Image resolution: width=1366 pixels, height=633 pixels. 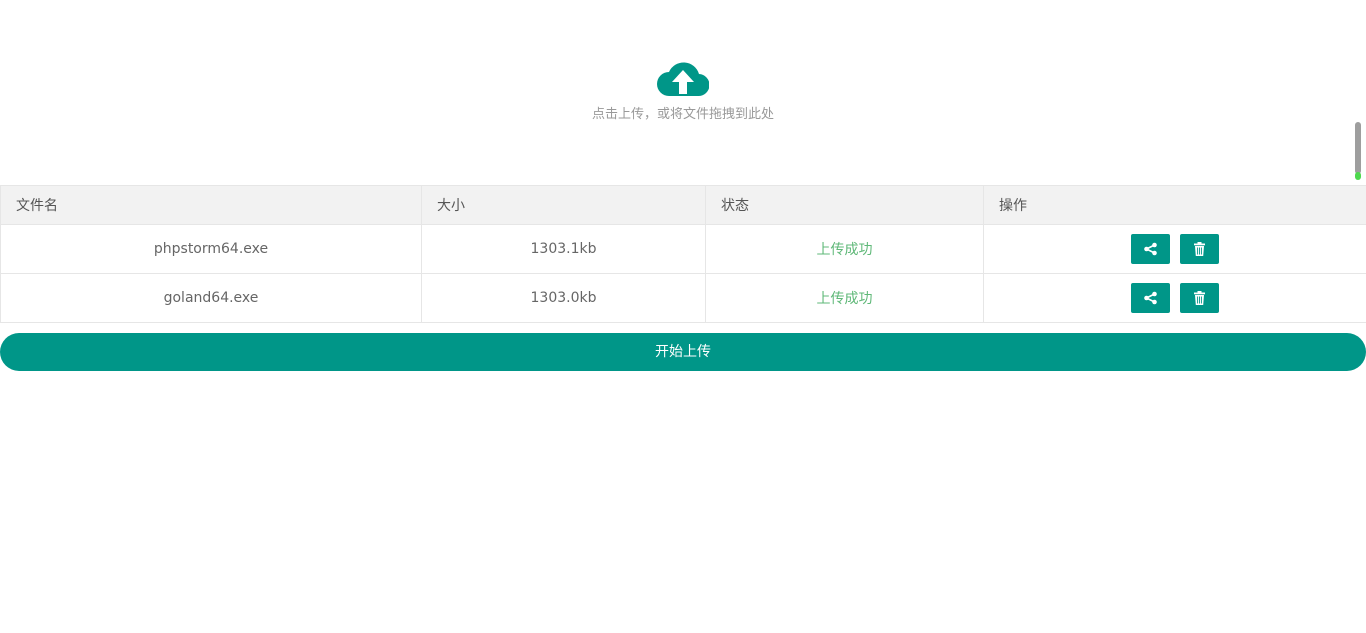 I want to click on cloud-upload-icon, so click(x=683, y=79).